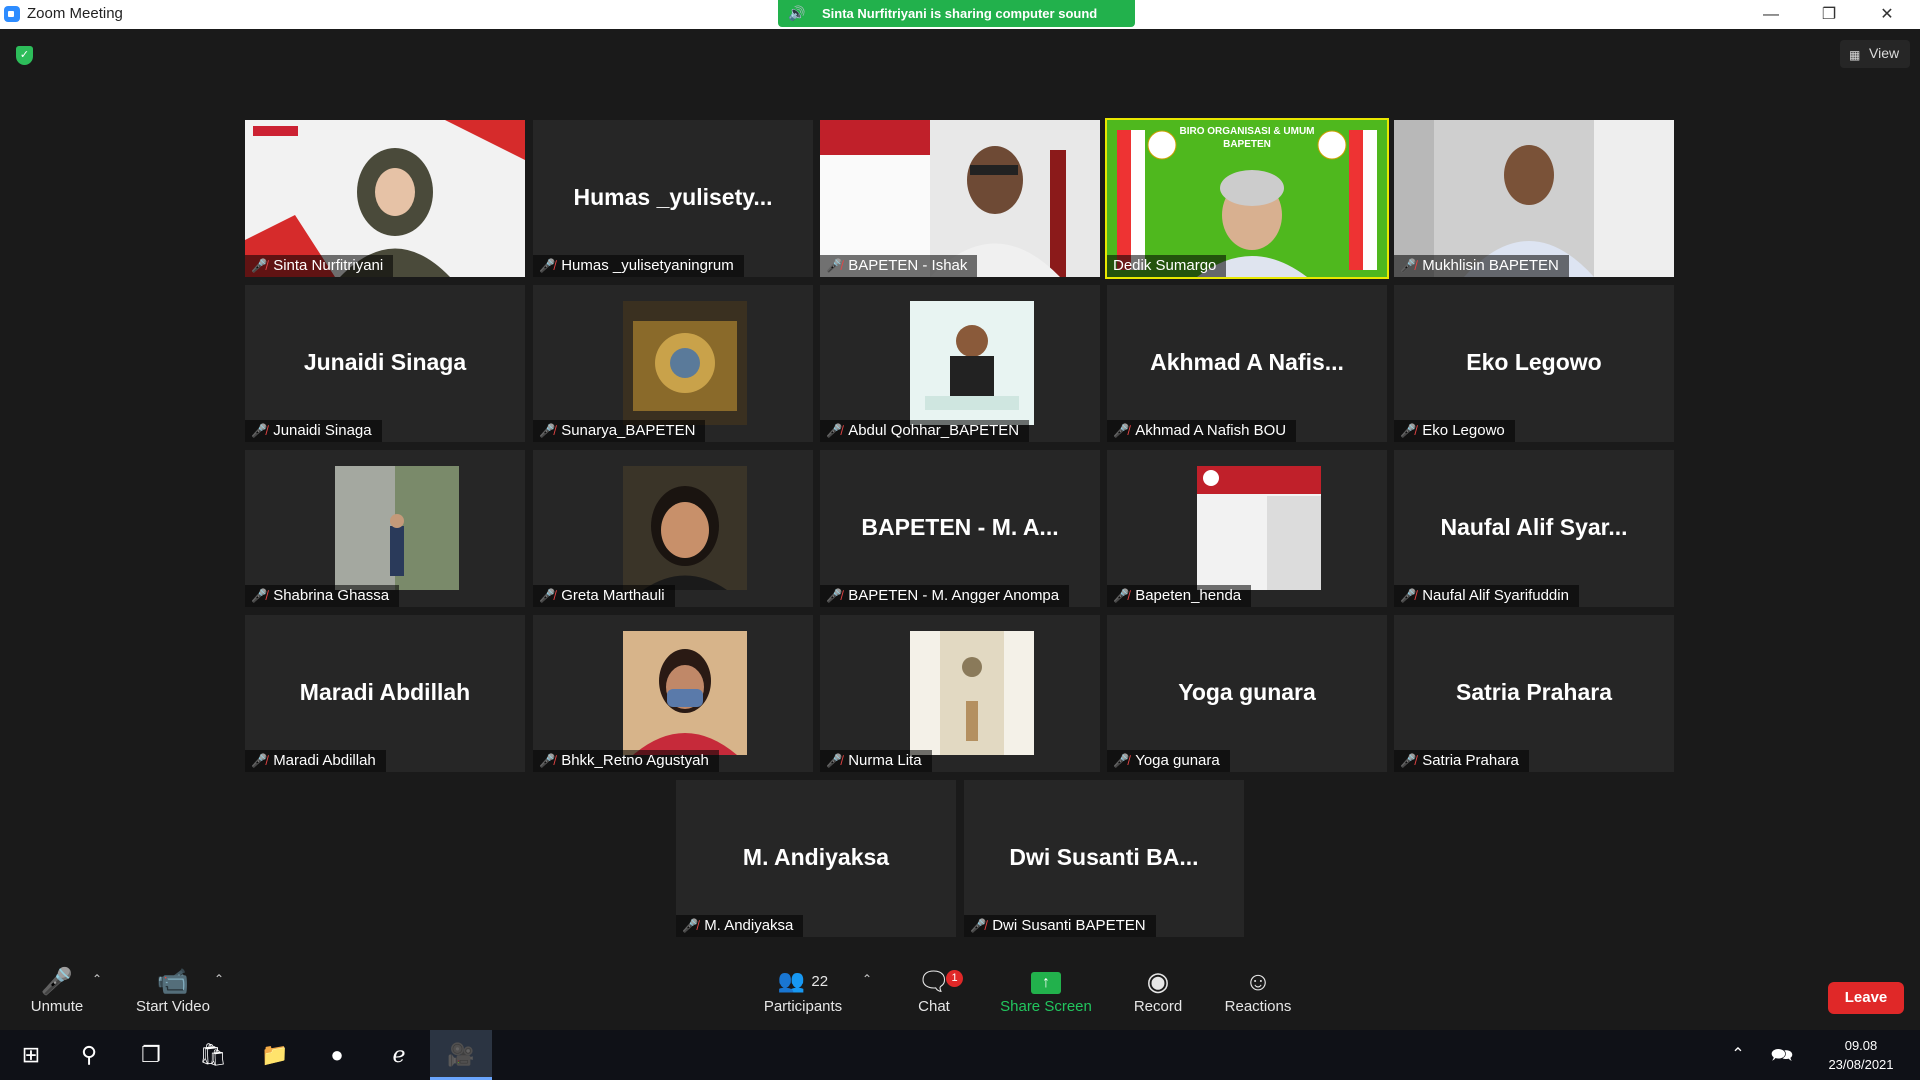 The image size is (1920, 1080). Describe the element at coordinates (867, 979) in the screenshot. I see `participants-options-chevron-icon: ⌃` at that location.